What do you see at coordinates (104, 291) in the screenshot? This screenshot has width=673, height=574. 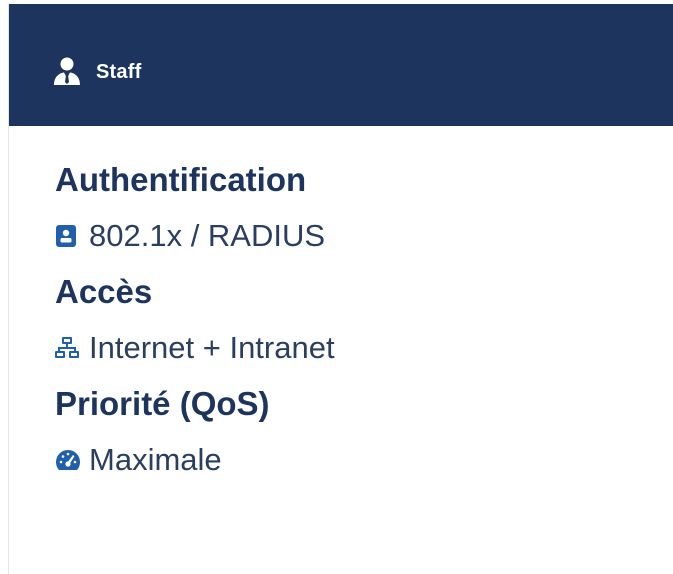 I see `access-label: Accès` at bounding box center [104, 291].